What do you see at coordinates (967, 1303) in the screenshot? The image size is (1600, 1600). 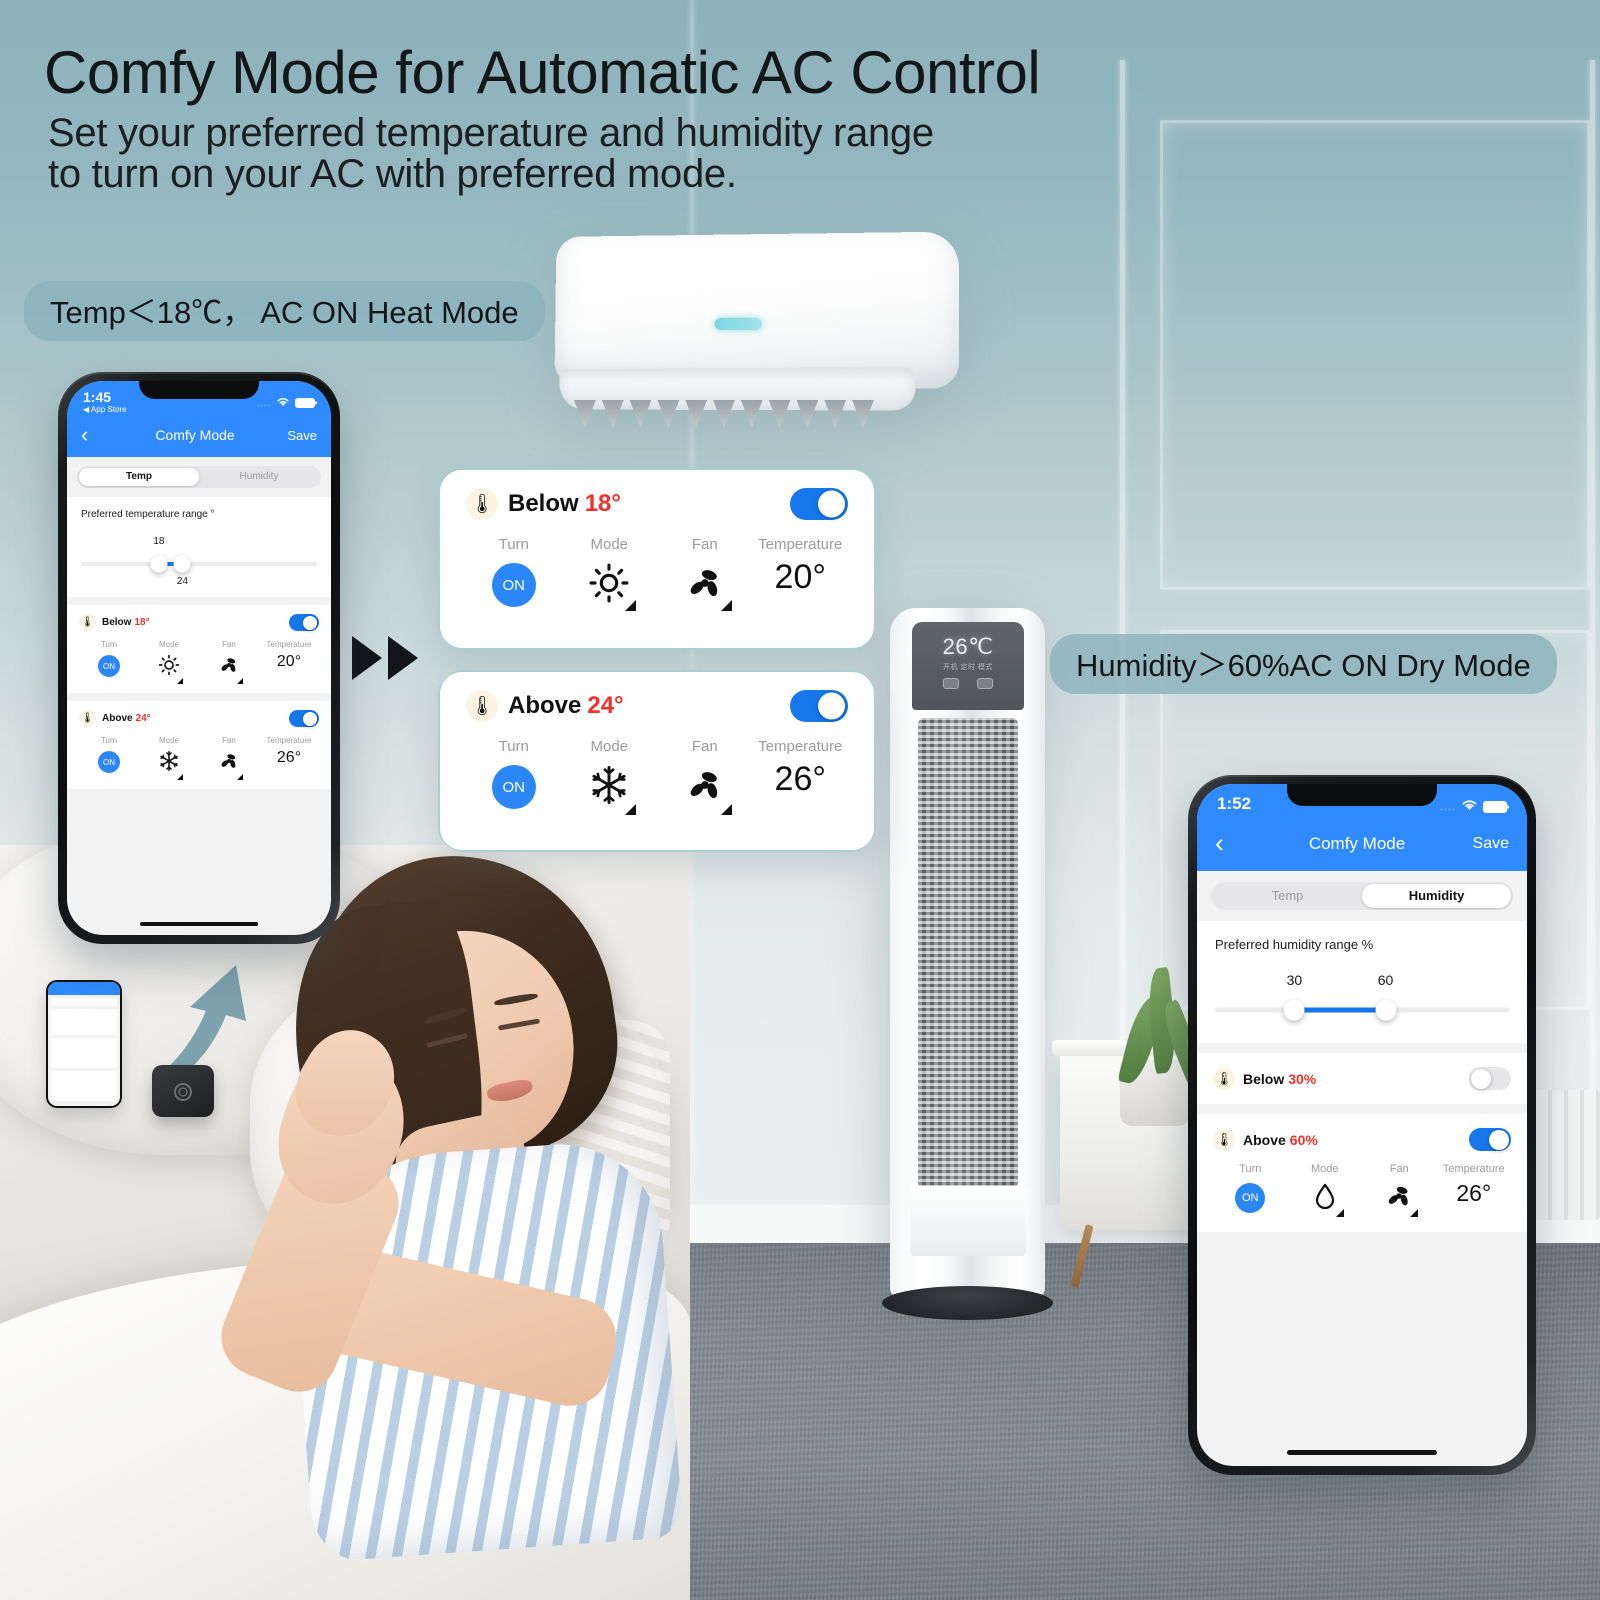 I see `tower-base` at bounding box center [967, 1303].